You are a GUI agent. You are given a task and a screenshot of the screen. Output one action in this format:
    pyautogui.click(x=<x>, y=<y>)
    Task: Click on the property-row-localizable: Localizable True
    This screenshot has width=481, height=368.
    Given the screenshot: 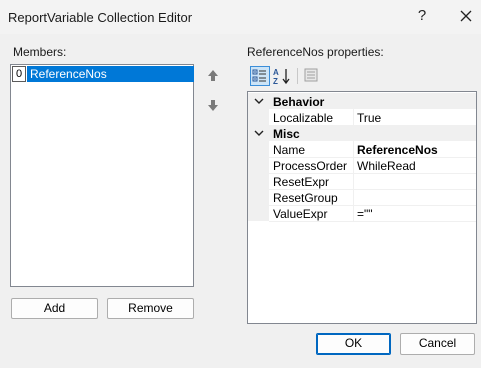 What is the action you would take?
    pyautogui.click(x=362, y=117)
    